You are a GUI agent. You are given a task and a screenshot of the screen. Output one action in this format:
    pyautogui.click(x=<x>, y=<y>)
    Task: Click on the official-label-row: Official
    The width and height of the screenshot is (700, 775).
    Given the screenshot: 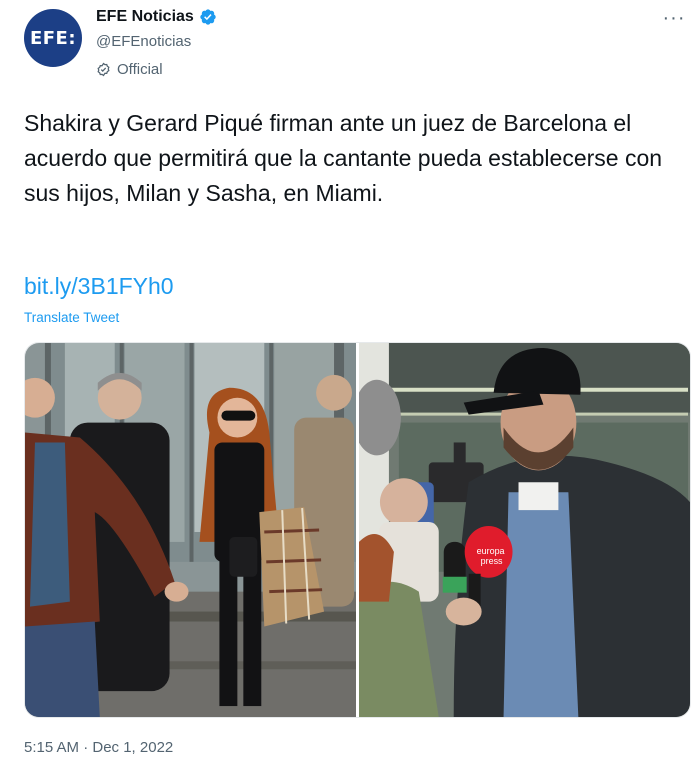 What is the action you would take?
    pyautogui.click(x=129, y=69)
    